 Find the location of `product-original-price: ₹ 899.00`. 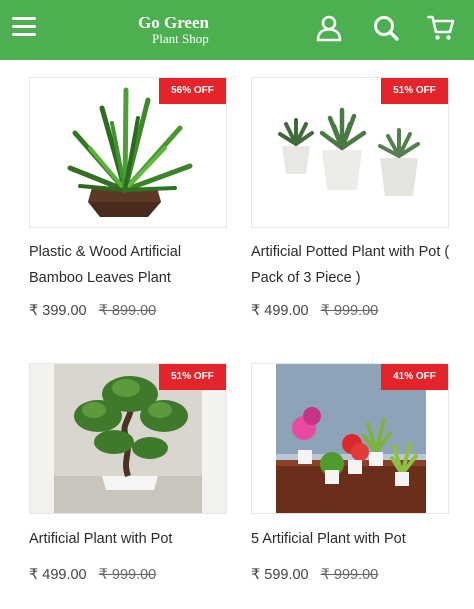

product-original-price: ₹ 899.00 is located at coordinates (127, 311).